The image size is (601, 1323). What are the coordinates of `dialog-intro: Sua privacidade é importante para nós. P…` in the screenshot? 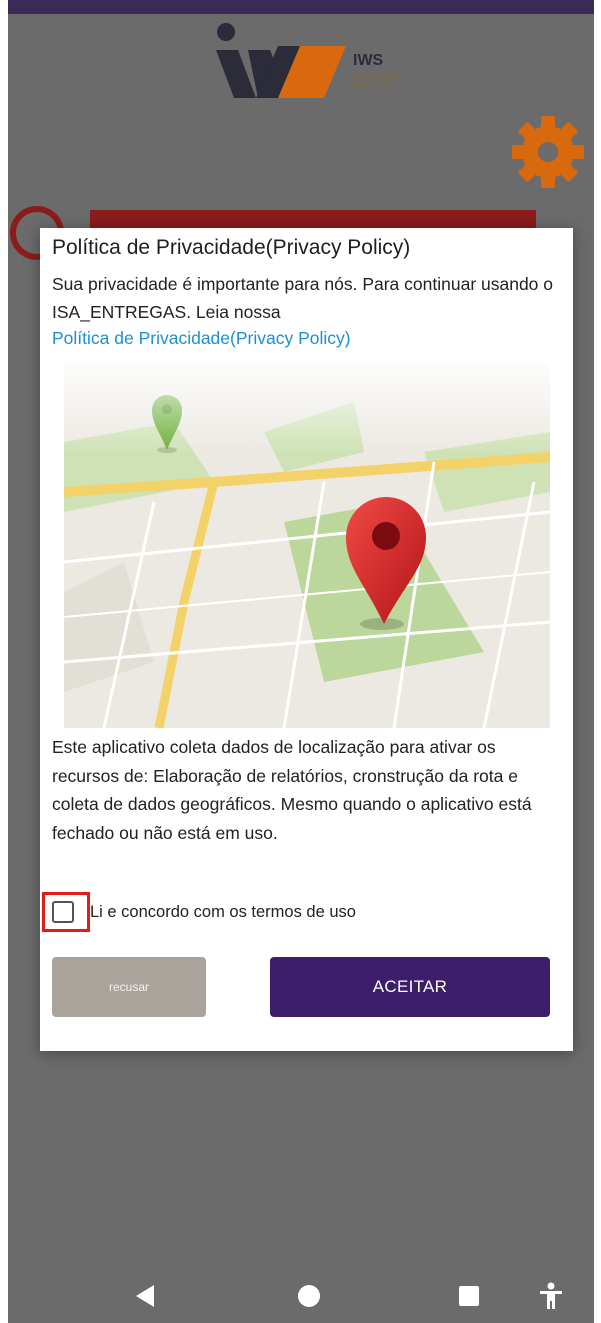 It's located at (303, 298).